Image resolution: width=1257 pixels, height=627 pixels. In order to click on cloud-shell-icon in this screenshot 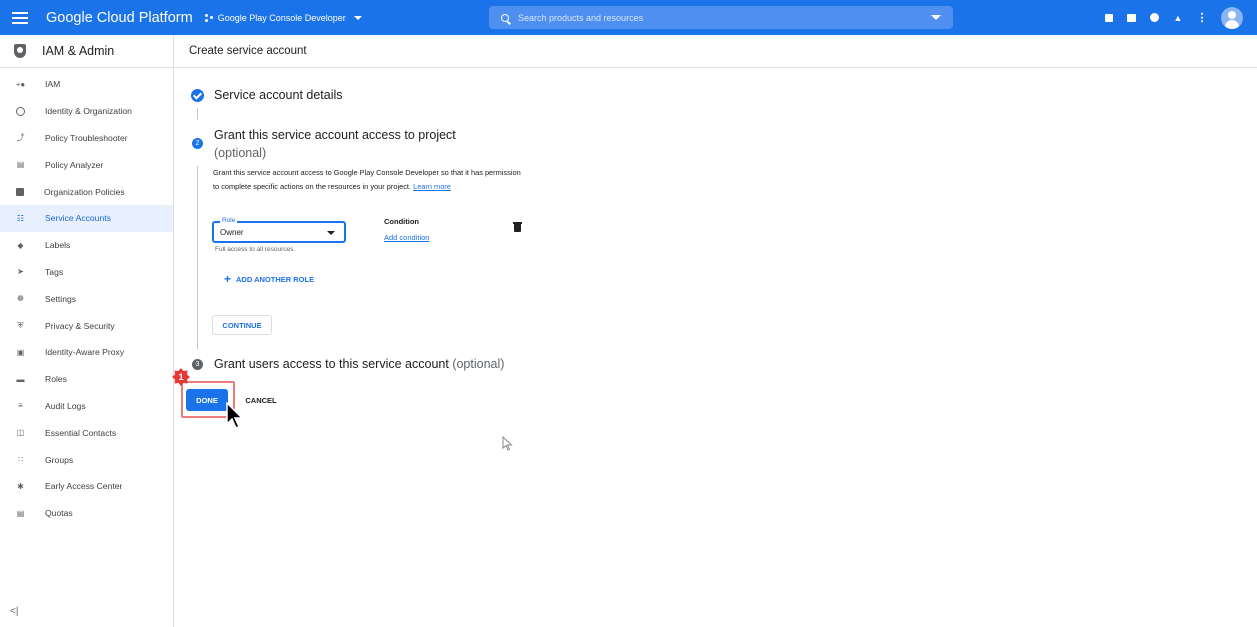, I will do `click(1131, 17)`.